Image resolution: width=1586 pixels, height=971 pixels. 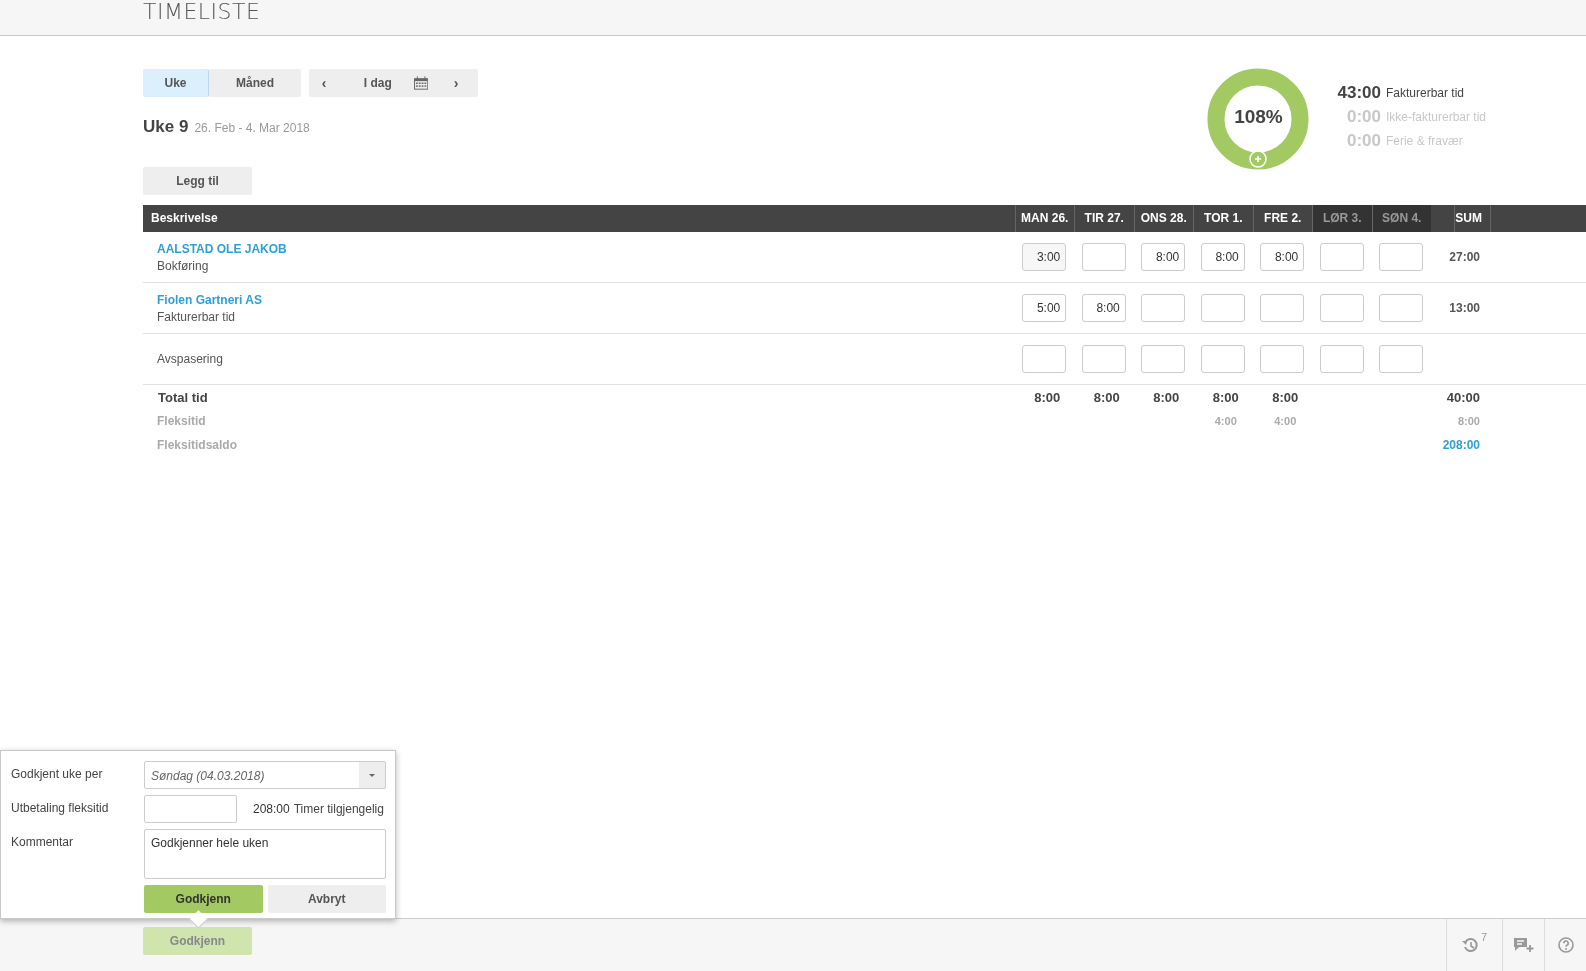 I want to click on column-header: Beskrivelse, so click(x=184, y=218).